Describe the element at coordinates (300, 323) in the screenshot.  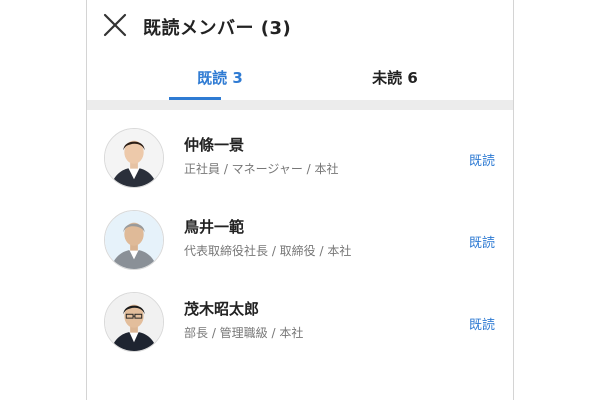
I see `list-item: 茂木昭太郎 部長 / 管理職級 / 本社 既読` at that location.